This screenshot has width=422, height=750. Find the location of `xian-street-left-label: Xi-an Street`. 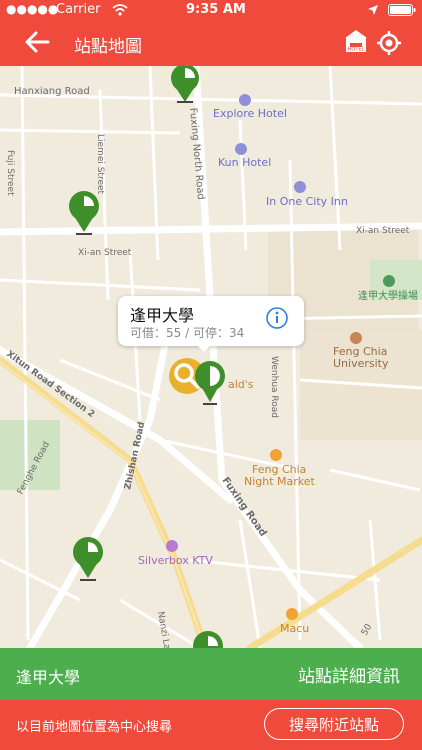

xian-street-left-label: Xi-an Street is located at coordinates (105, 253).